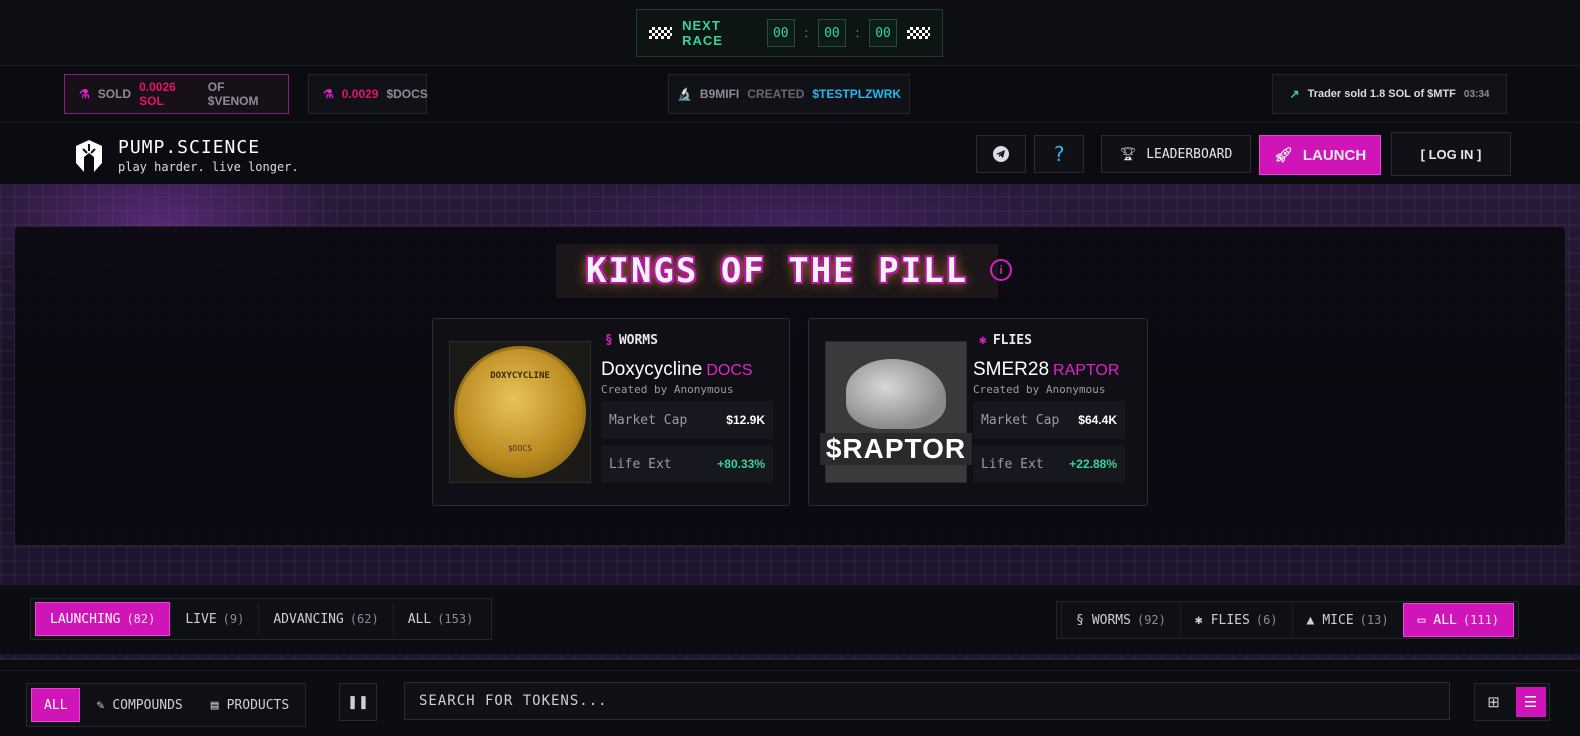 The height and width of the screenshot is (736, 1580). I want to click on raptor-head-graphic, so click(896, 394).